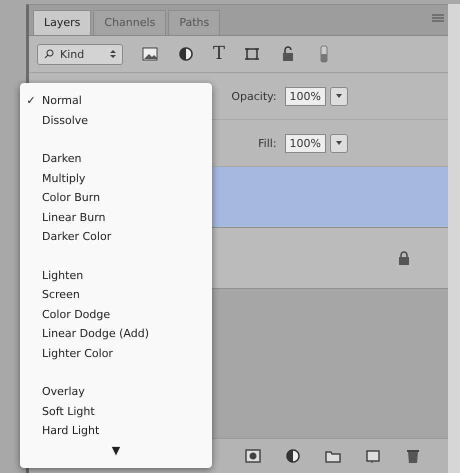  What do you see at coordinates (116, 236) in the screenshot?
I see `blend-mode-item: Darker Color` at bounding box center [116, 236].